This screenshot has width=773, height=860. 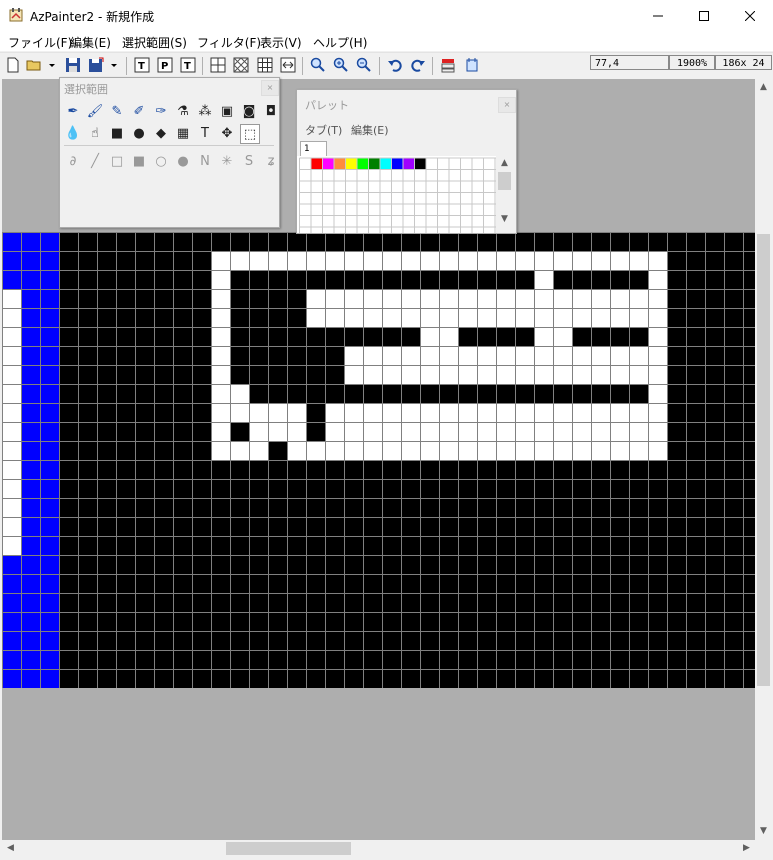 What do you see at coordinates (183, 133) in the screenshot?
I see `gradient-icon: ▦` at bounding box center [183, 133].